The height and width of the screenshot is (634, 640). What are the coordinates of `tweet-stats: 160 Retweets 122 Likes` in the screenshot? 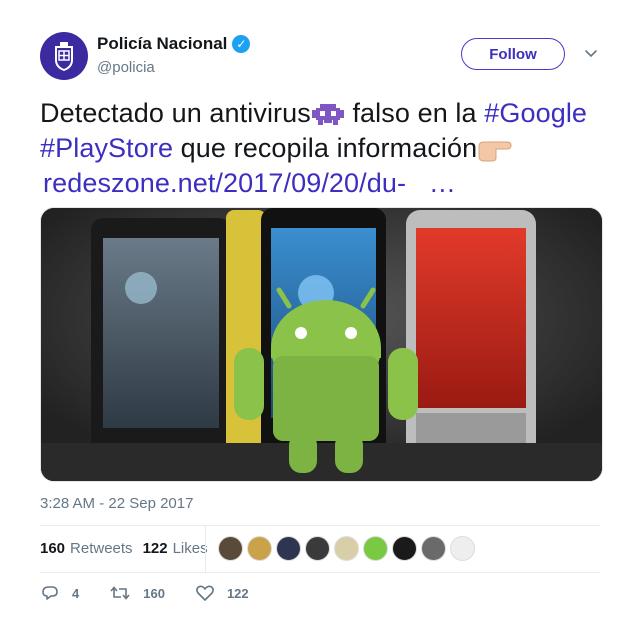 It's located at (124, 548).